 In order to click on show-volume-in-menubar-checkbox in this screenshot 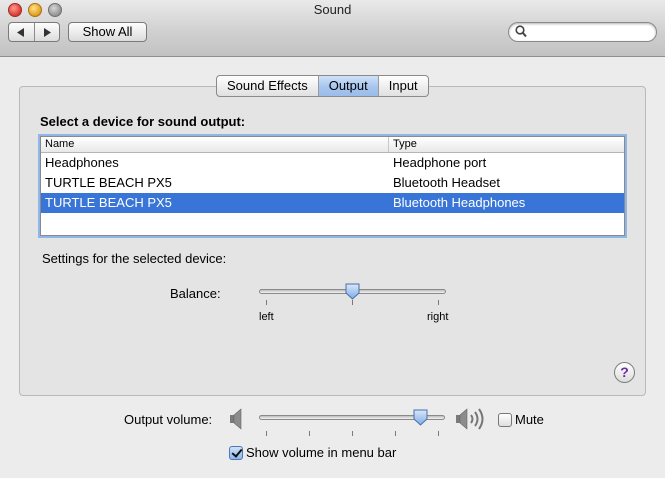, I will do `click(236, 453)`.